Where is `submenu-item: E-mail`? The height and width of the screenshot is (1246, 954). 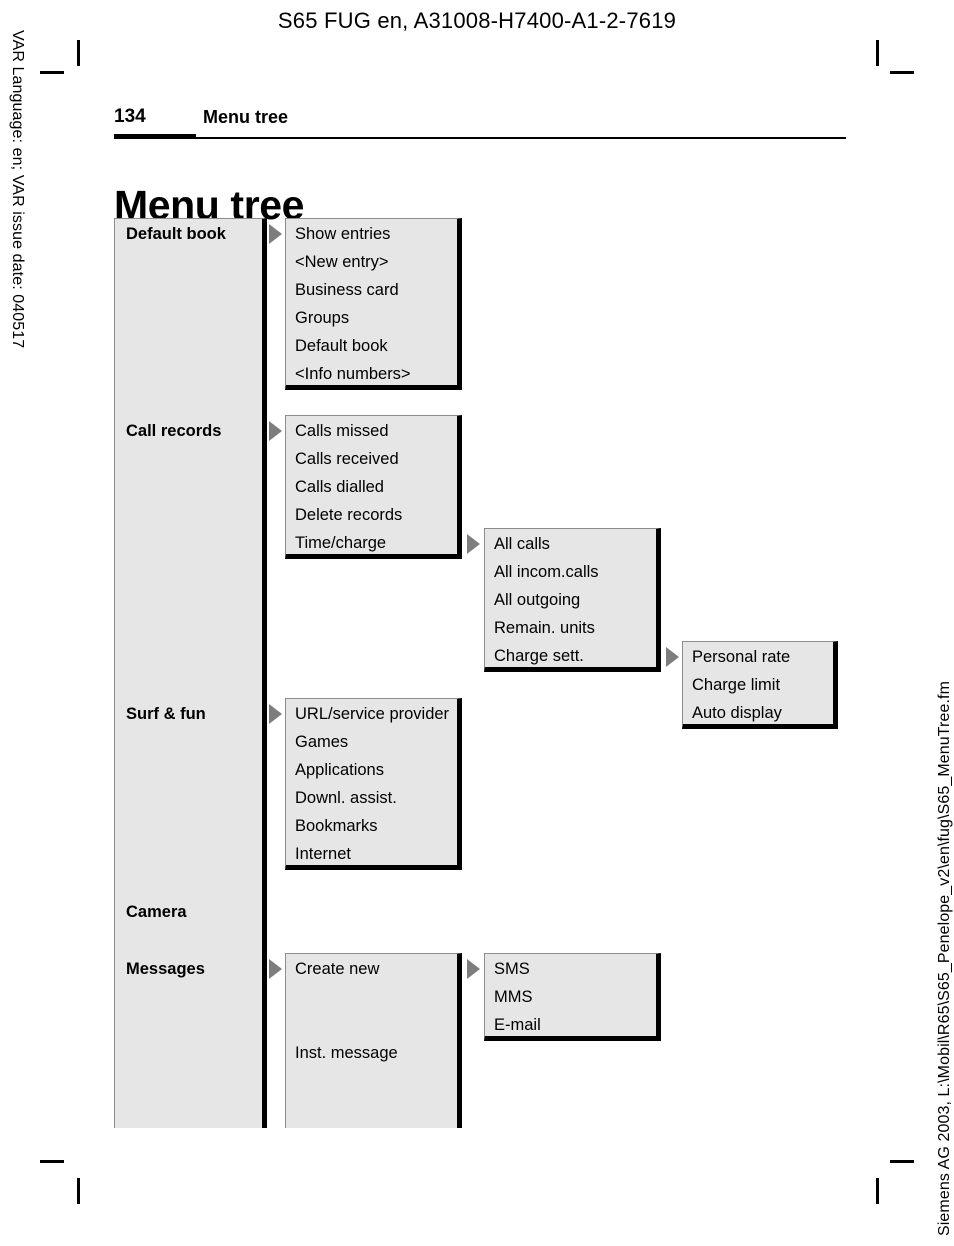
submenu-item: E-mail is located at coordinates (517, 1025).